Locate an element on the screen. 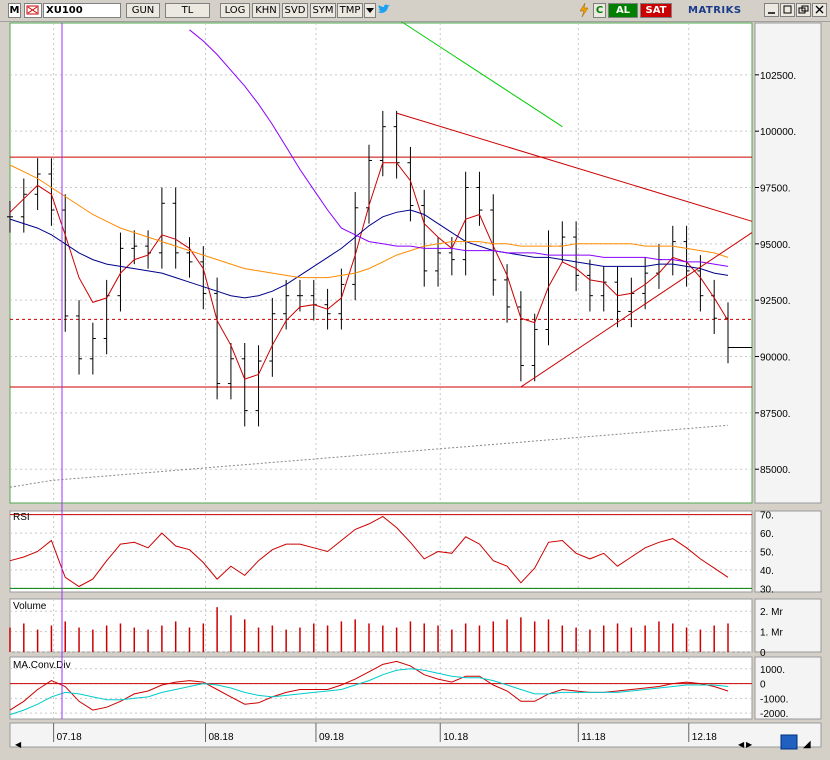  resize-grip-icon: ◢ is located at coordinates (807, 744).